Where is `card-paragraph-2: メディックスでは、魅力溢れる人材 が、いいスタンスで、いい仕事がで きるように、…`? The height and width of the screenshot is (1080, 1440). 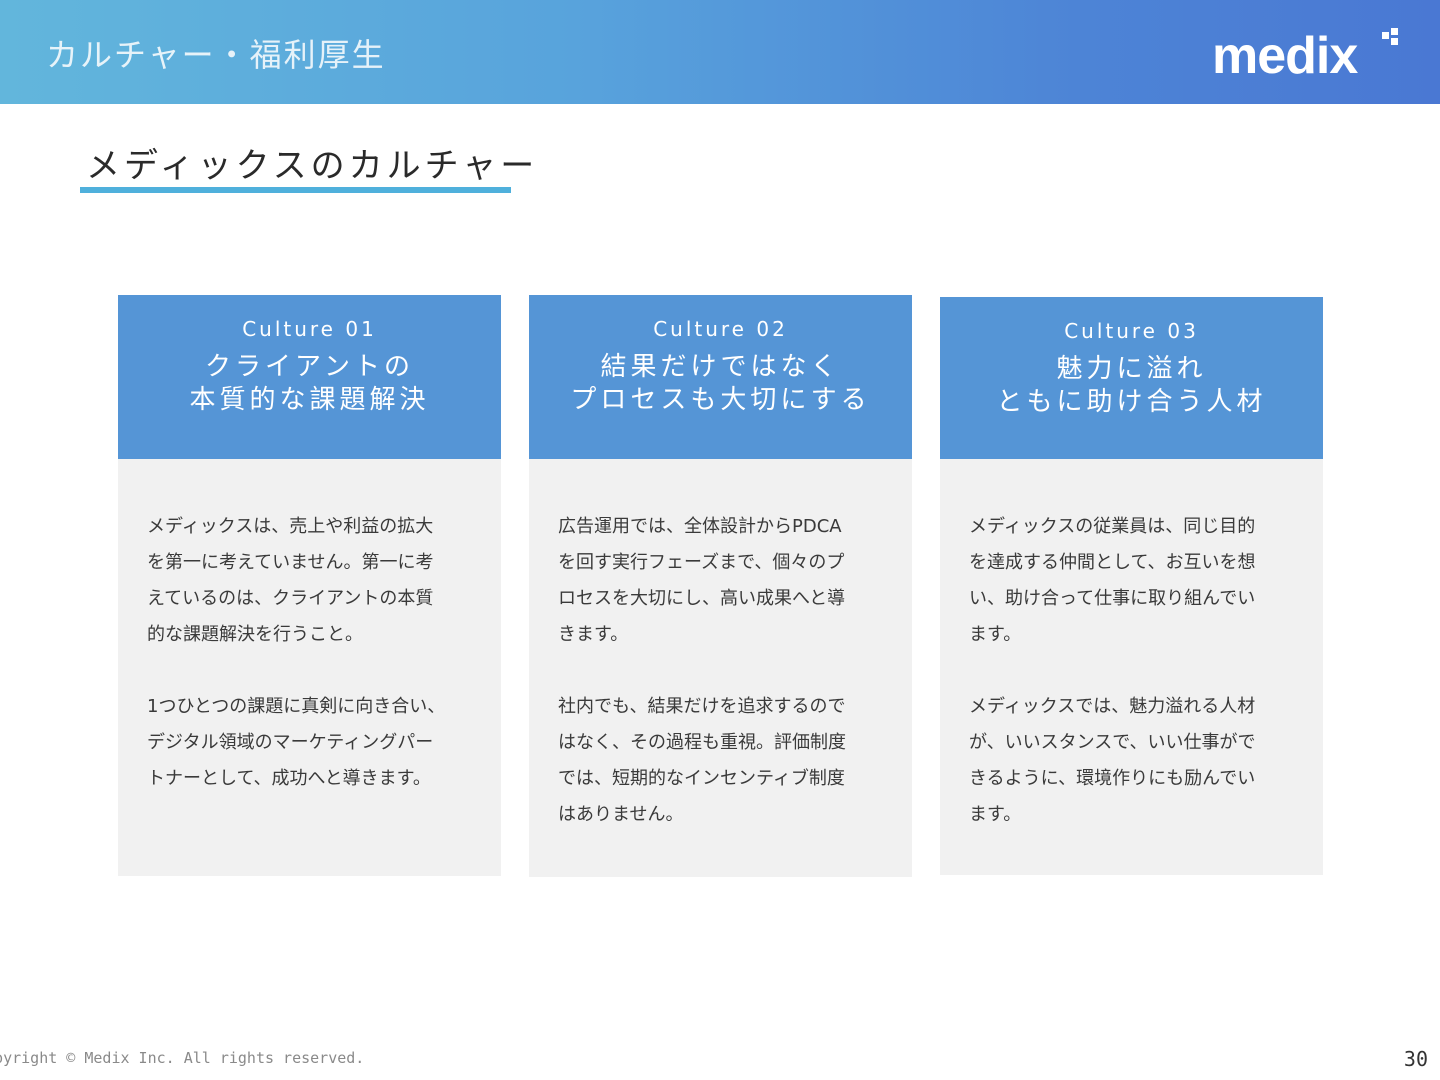
card-paragraph-2: メディックスでは、魅力溢れる人材 が、いいスタンスで、いい仕事がで きるように、… is located at coordinates (1112, 760).